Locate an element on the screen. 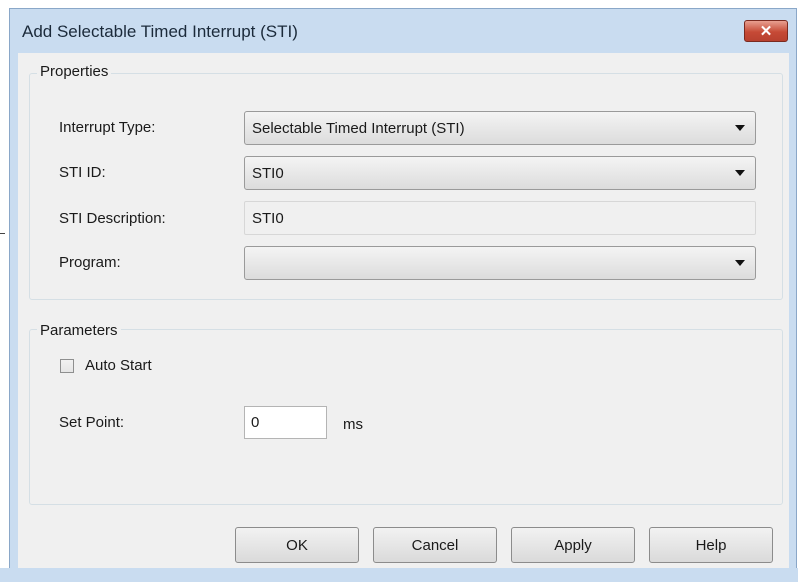 This screenshot has width=798, height=582. title-bar: Add Selectable Timed Interrupt (STI) ✕ is located at coordinates (403, 31).